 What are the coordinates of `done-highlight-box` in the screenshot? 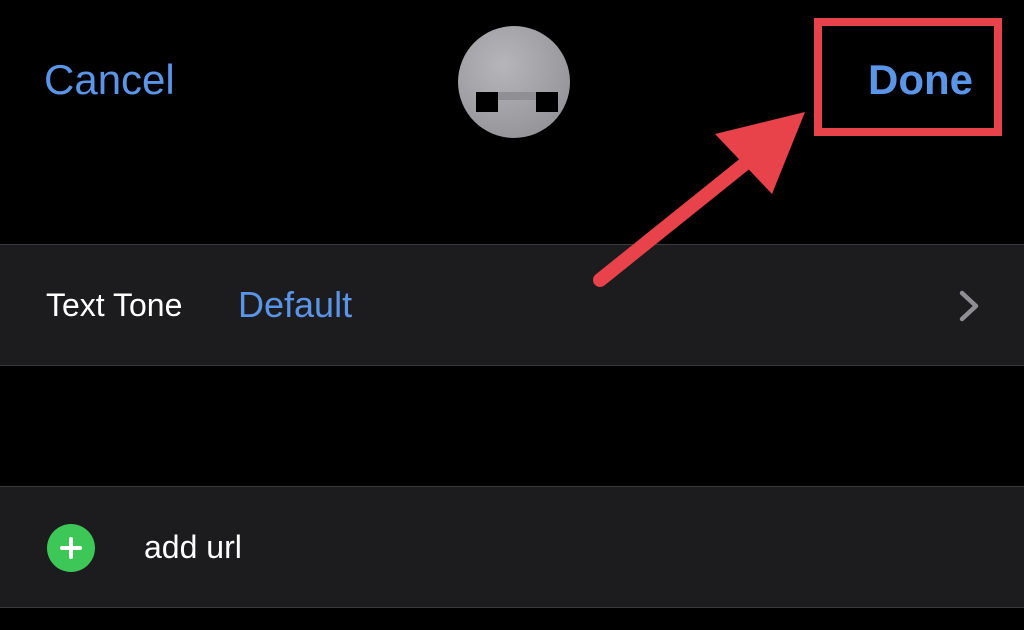 It's located at (908, 77).